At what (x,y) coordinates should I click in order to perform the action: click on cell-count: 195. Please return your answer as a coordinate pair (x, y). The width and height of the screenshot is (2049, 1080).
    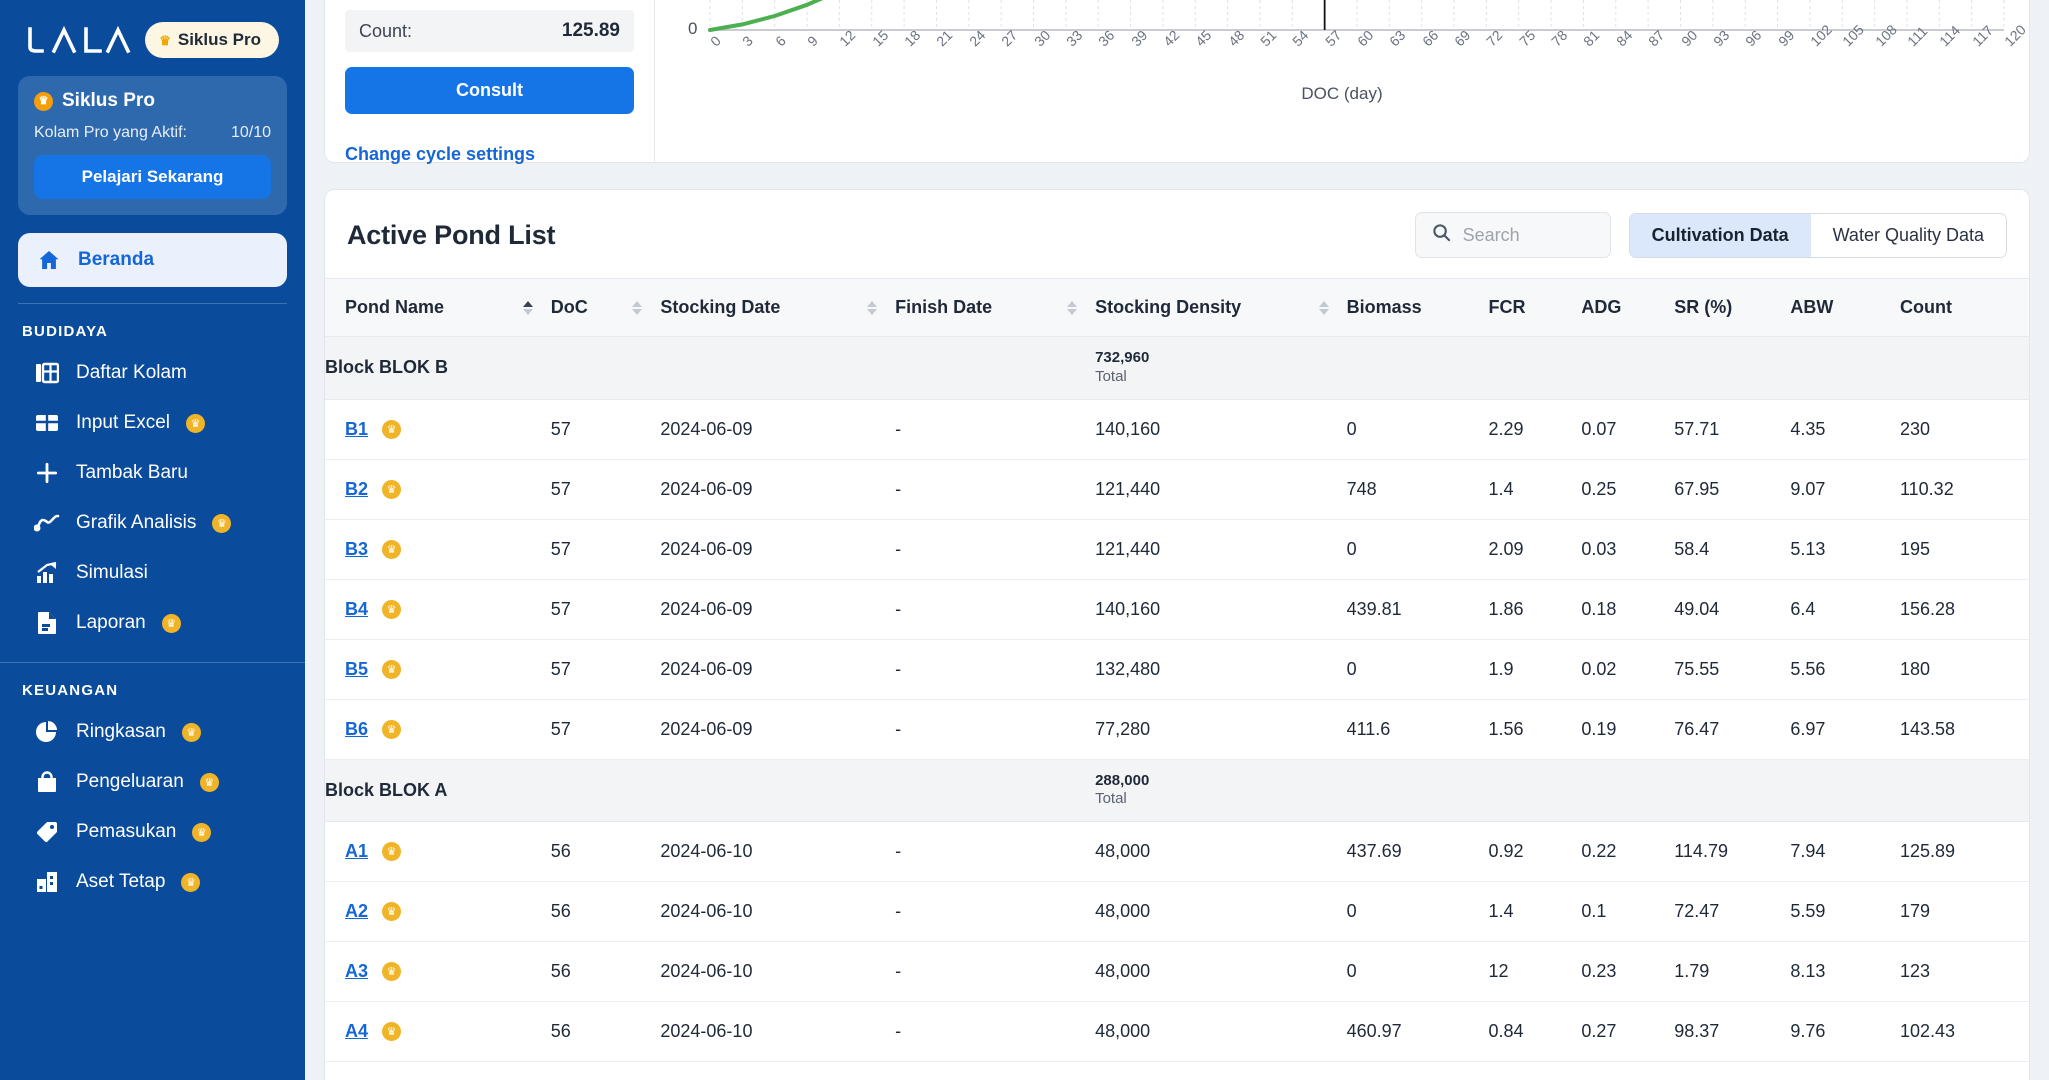
    Looking at the image, I should click on (1964, 549).